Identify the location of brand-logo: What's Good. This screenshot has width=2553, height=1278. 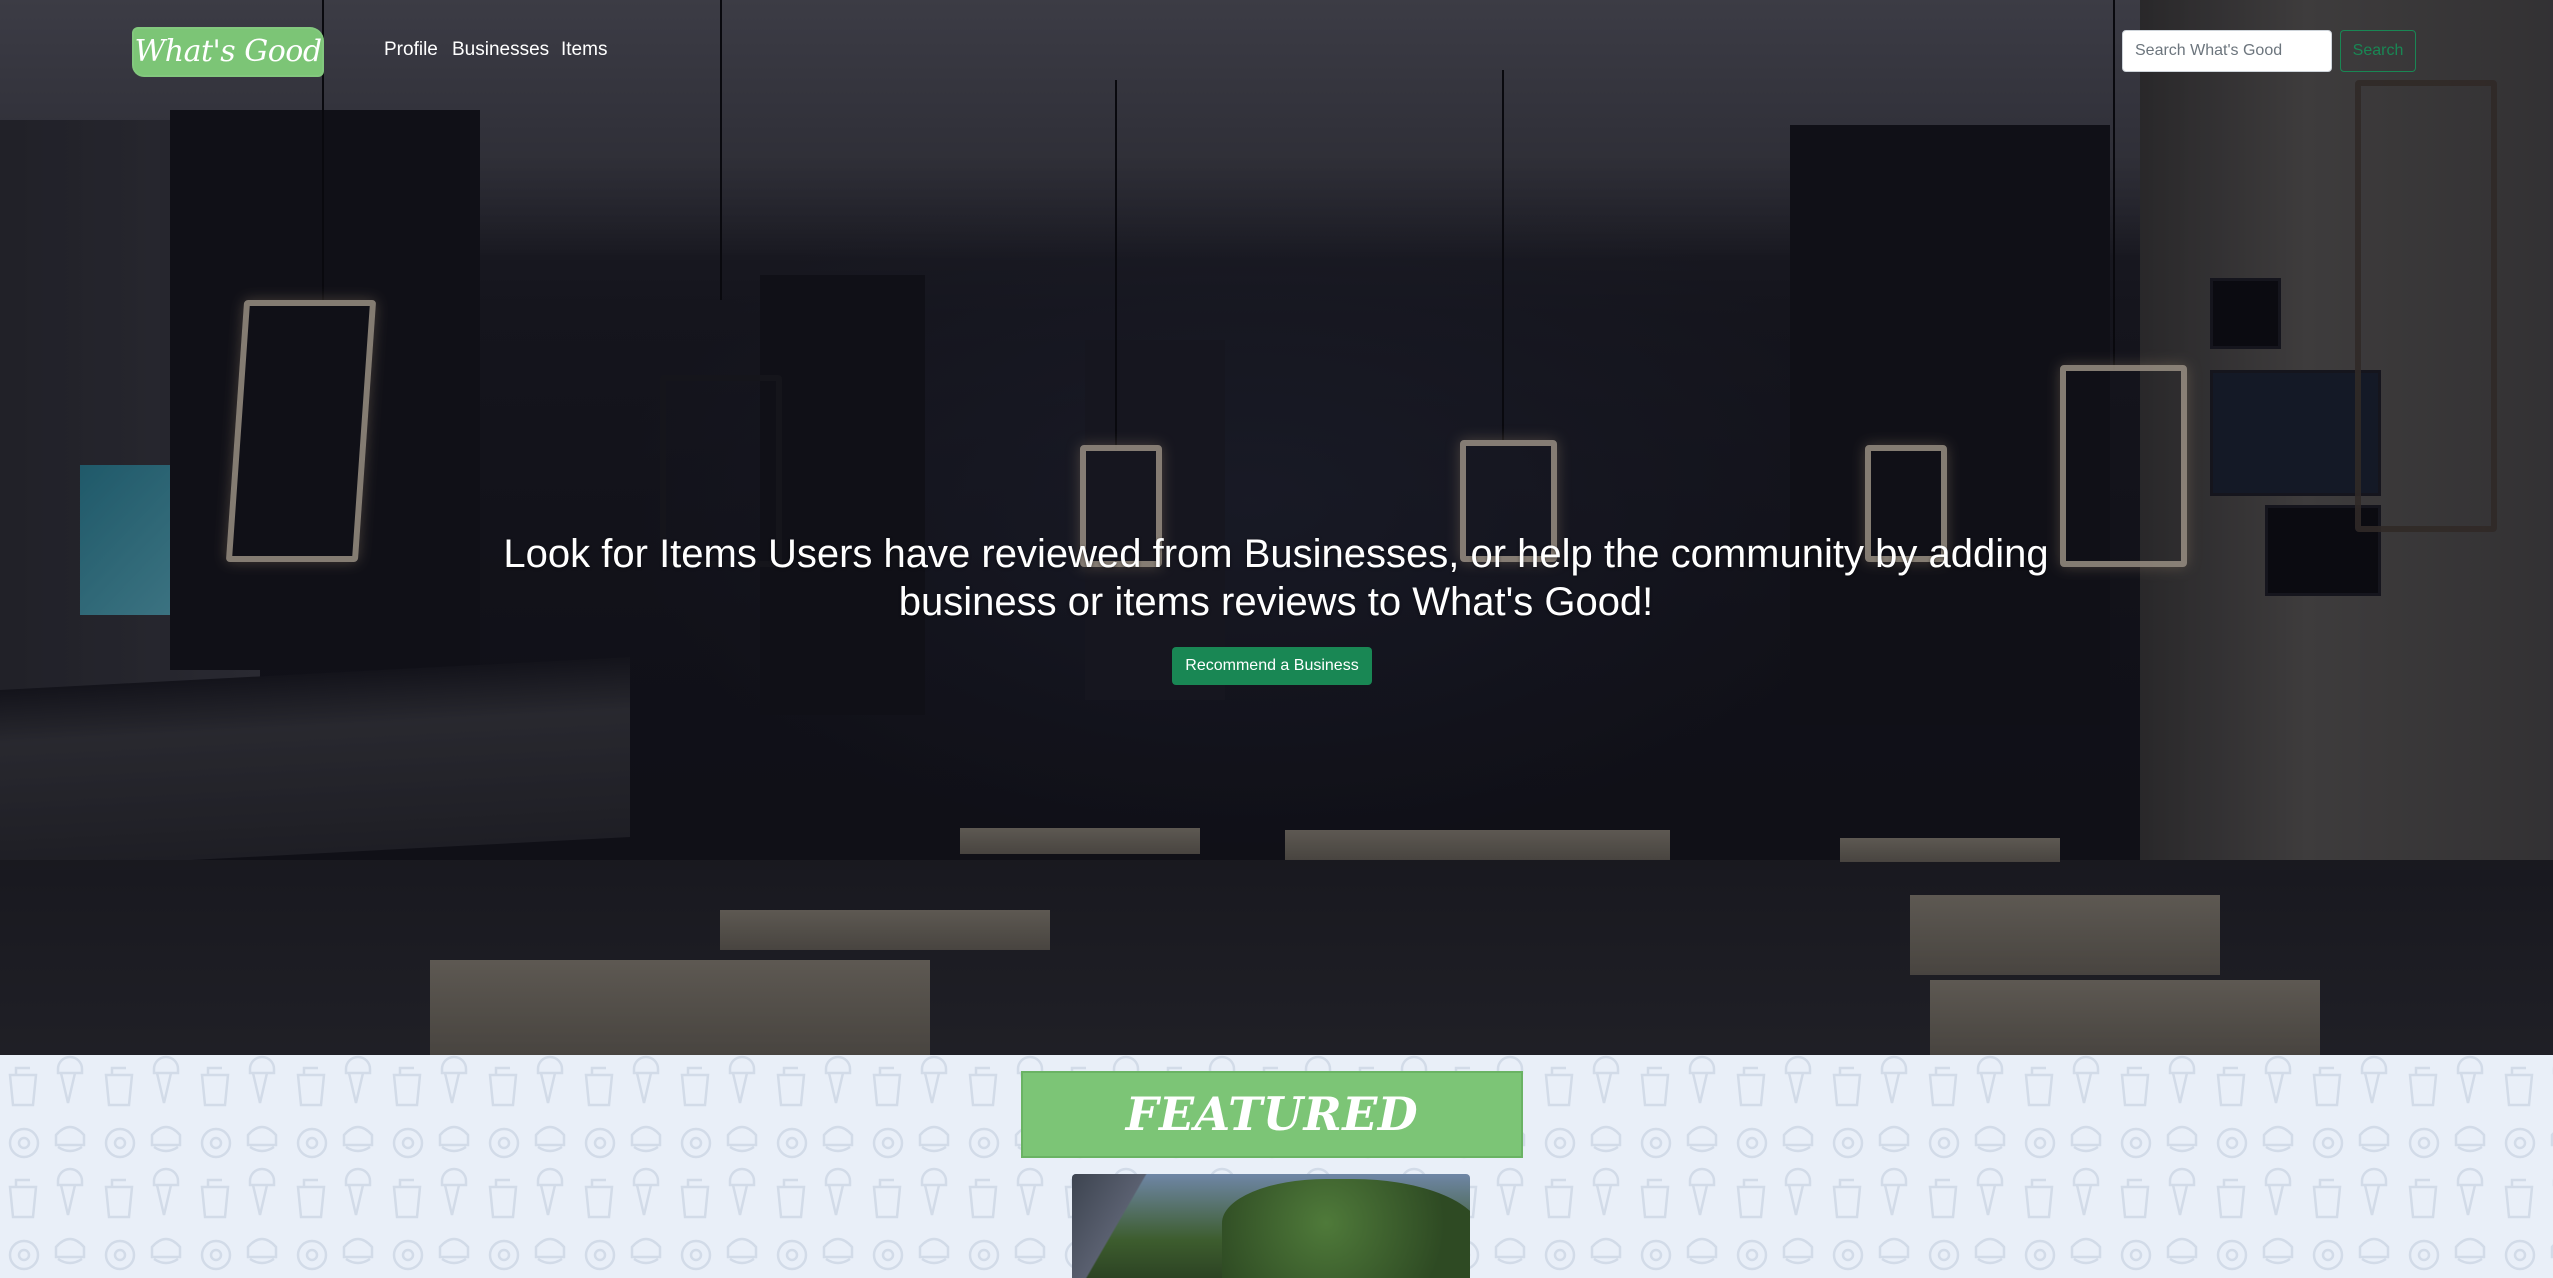
(228, 52).